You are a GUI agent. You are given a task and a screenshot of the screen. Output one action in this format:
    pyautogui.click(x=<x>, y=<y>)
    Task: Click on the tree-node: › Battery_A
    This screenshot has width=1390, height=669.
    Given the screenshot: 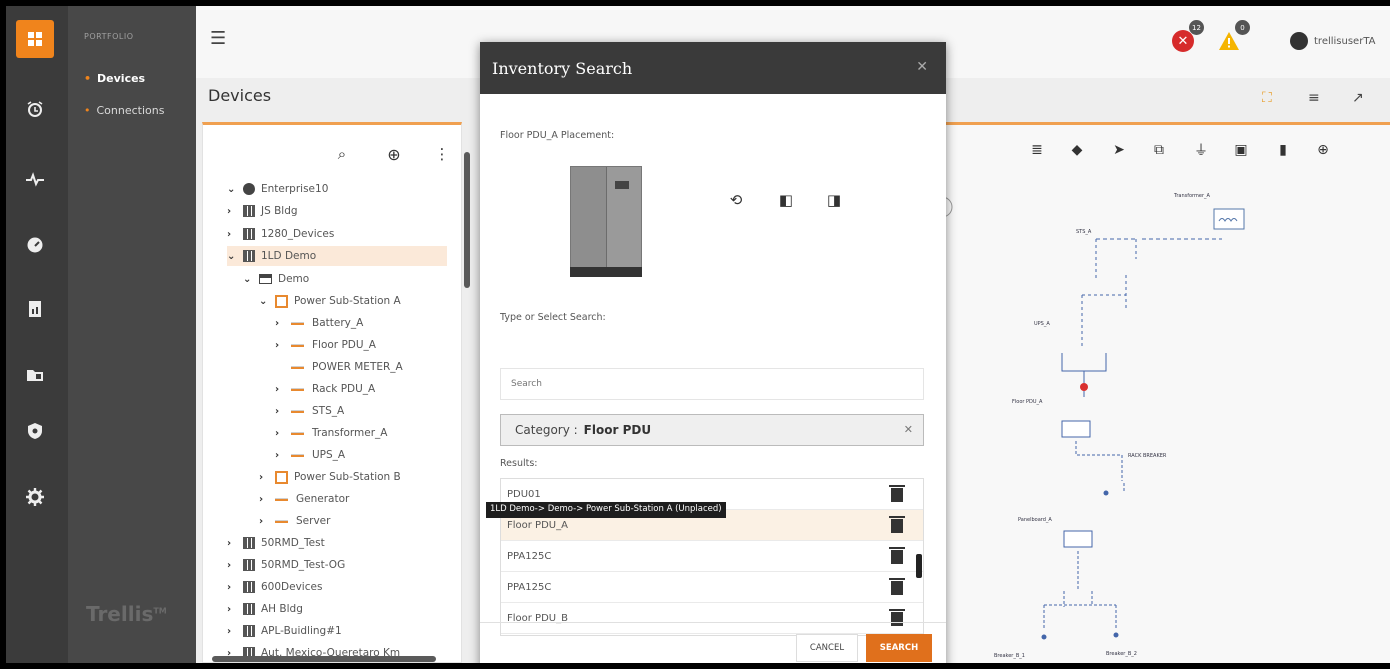 What is the action you would take?
    pyautogui.click(x=319, y=323)
    